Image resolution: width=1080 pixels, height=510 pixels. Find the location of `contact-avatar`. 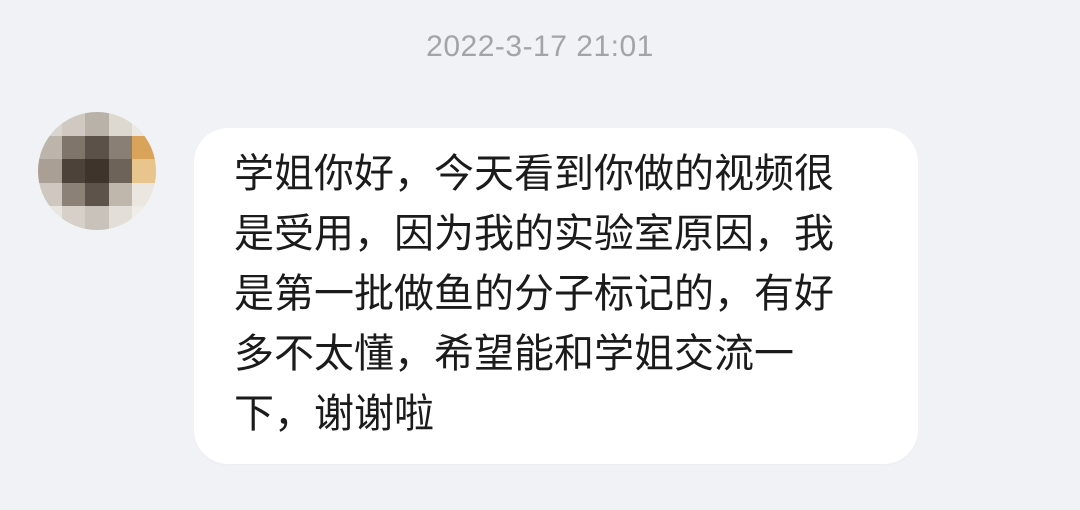

contact-avatar is located at coordinates (97, 171).